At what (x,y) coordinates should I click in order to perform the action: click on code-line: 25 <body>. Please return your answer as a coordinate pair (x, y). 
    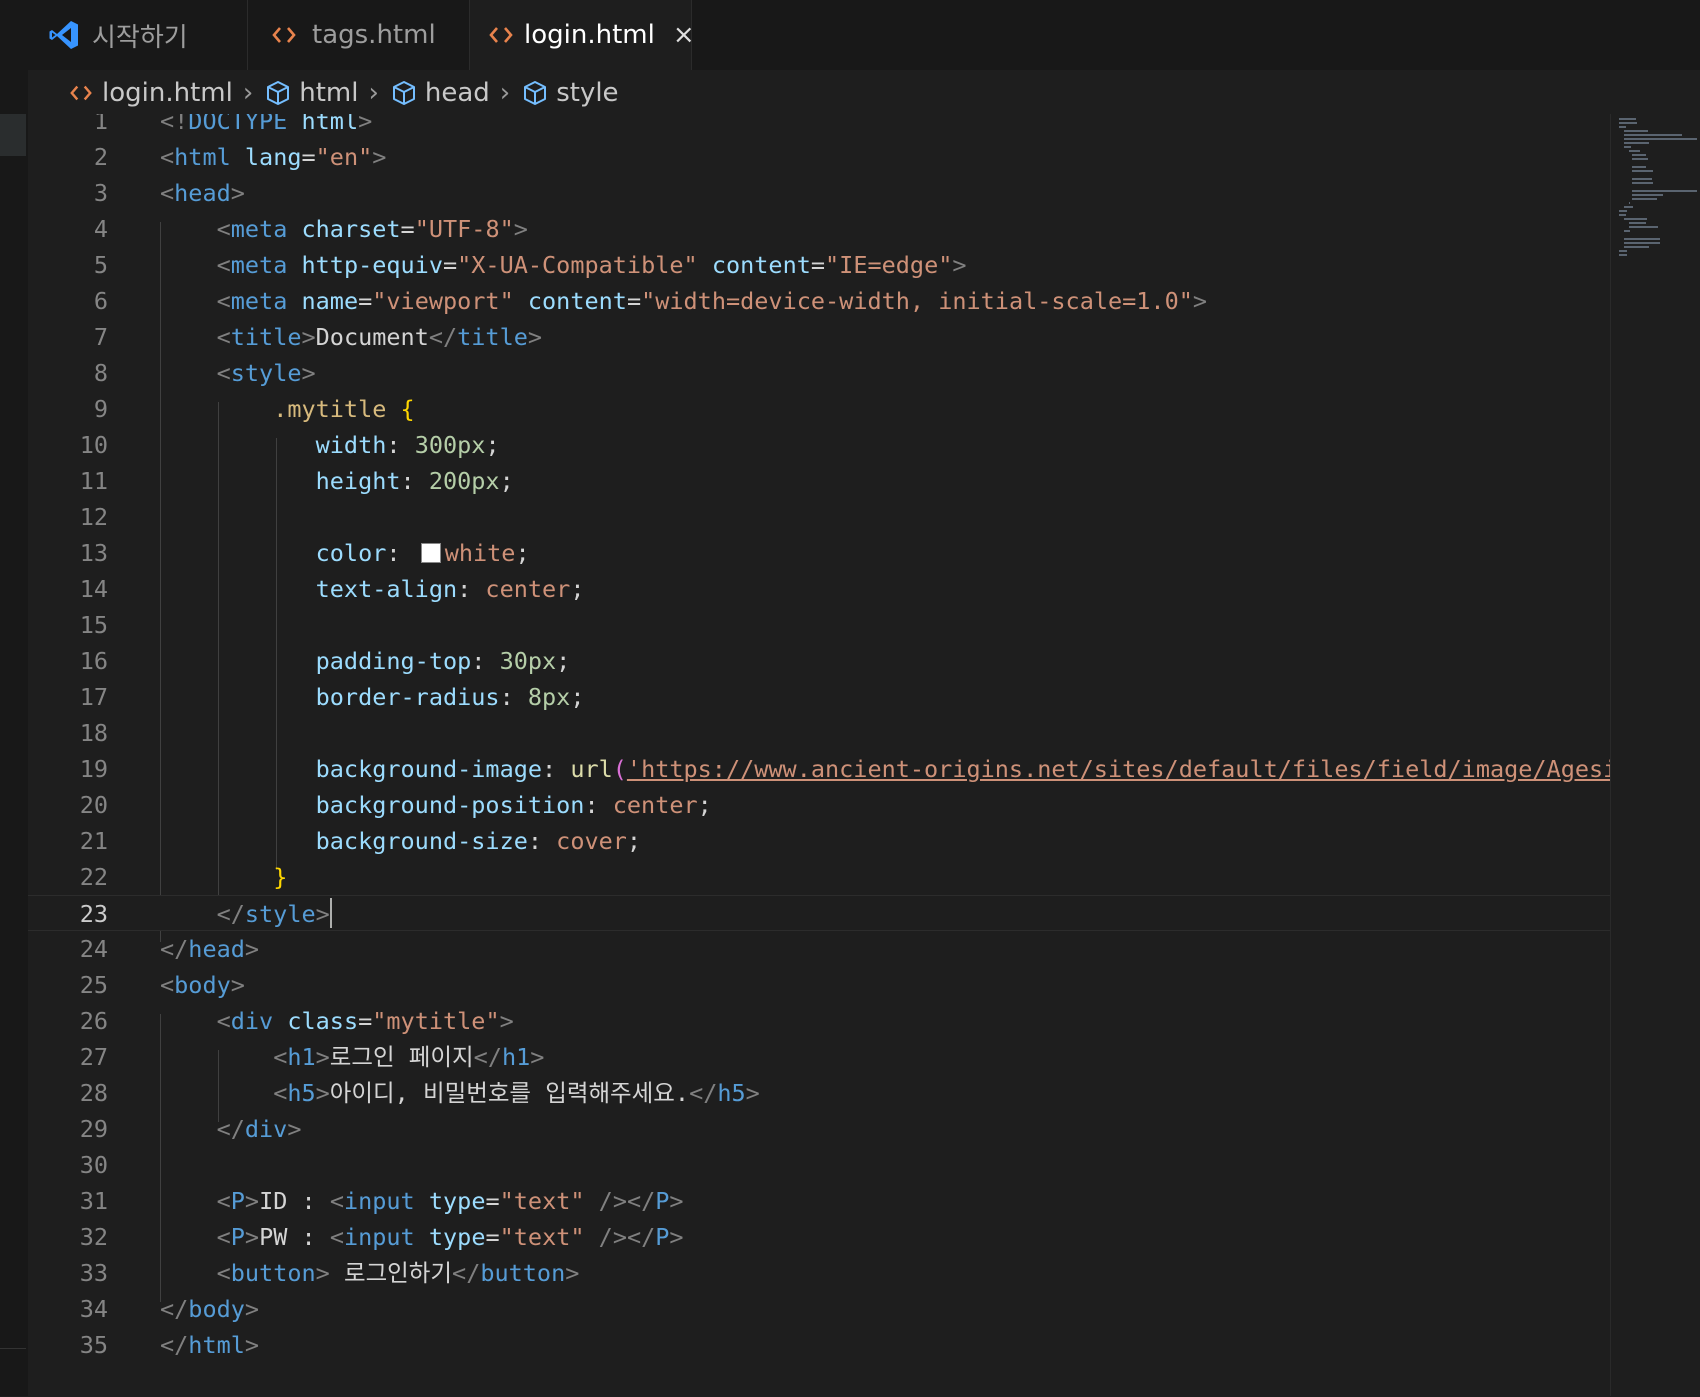
    Looking at the image, I should click on (819, 985).